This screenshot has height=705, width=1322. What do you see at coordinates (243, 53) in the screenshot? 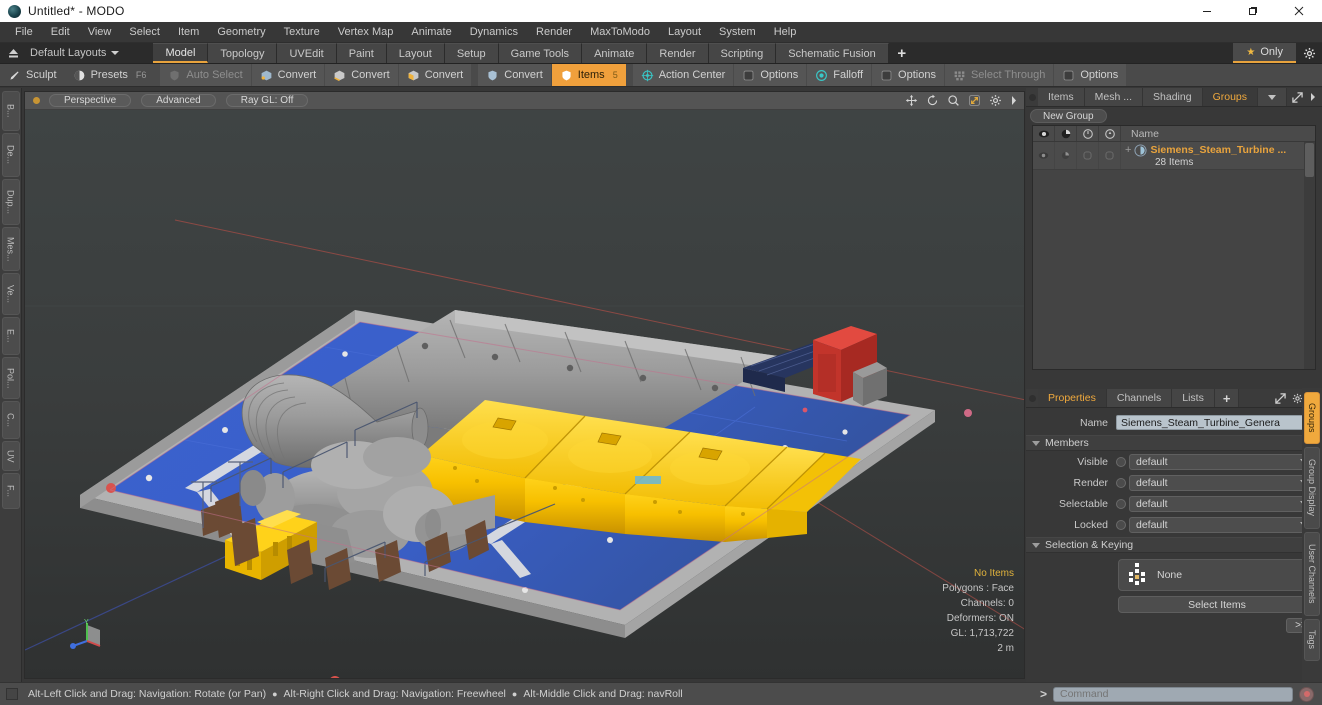
I see `tab-topology: Topology` at bounding box center [243, 53].